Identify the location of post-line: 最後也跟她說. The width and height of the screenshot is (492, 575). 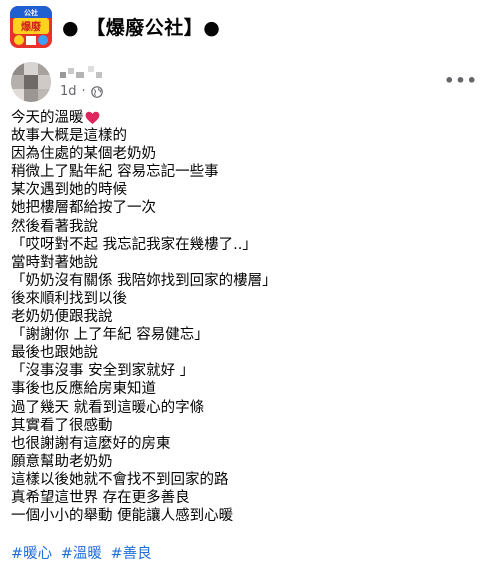
(54, 353).